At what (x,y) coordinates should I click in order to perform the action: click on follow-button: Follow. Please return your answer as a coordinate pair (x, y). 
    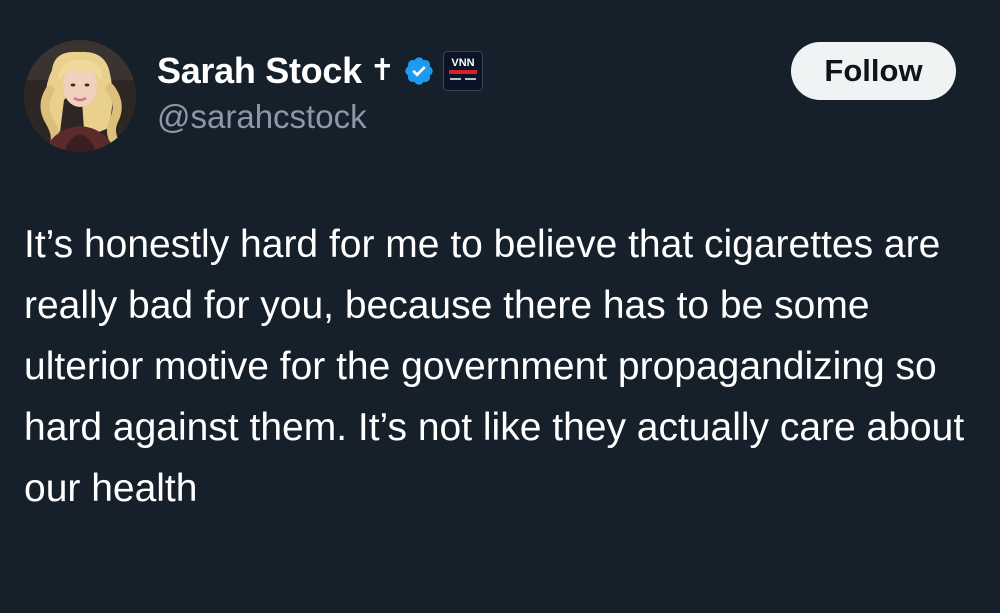
    Looking at the image, I should click on (873, 71).